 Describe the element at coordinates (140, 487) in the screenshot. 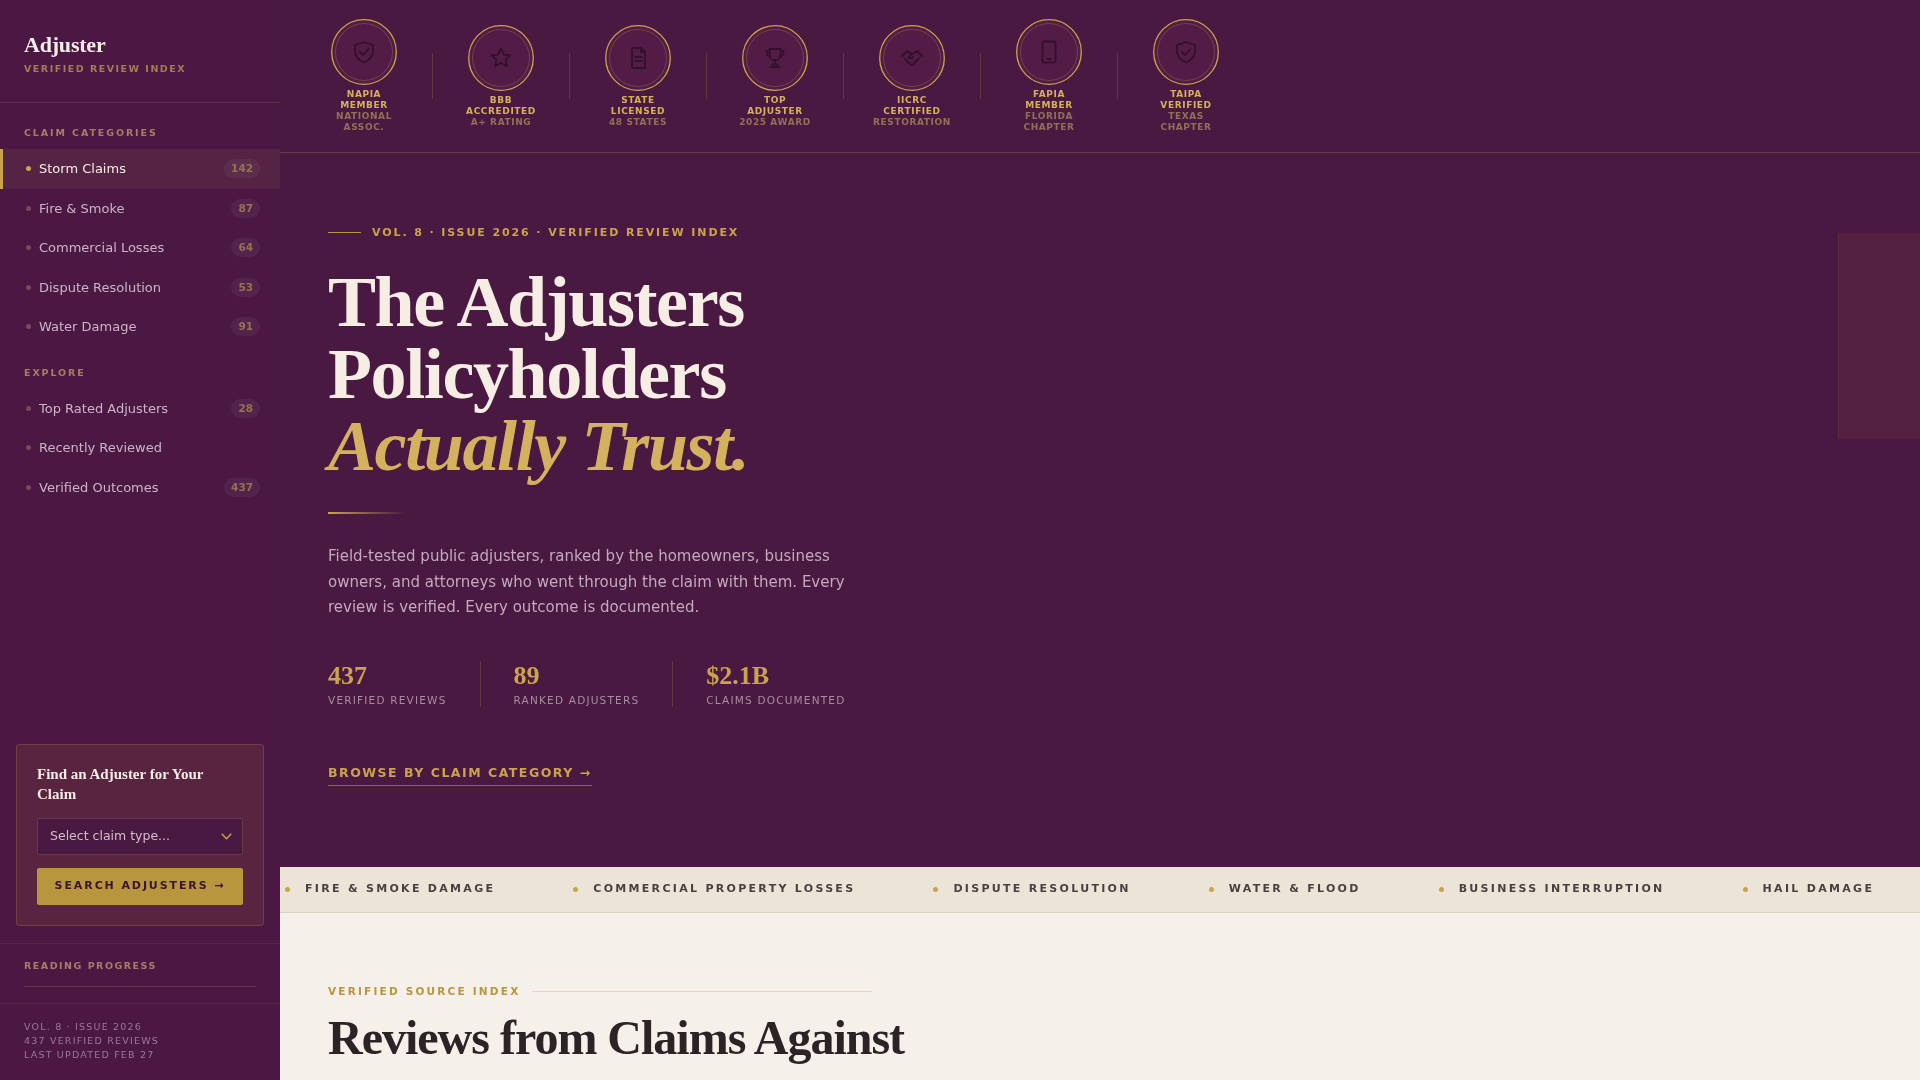

I see `nav-item: Verified Outcomes 437` at that location.